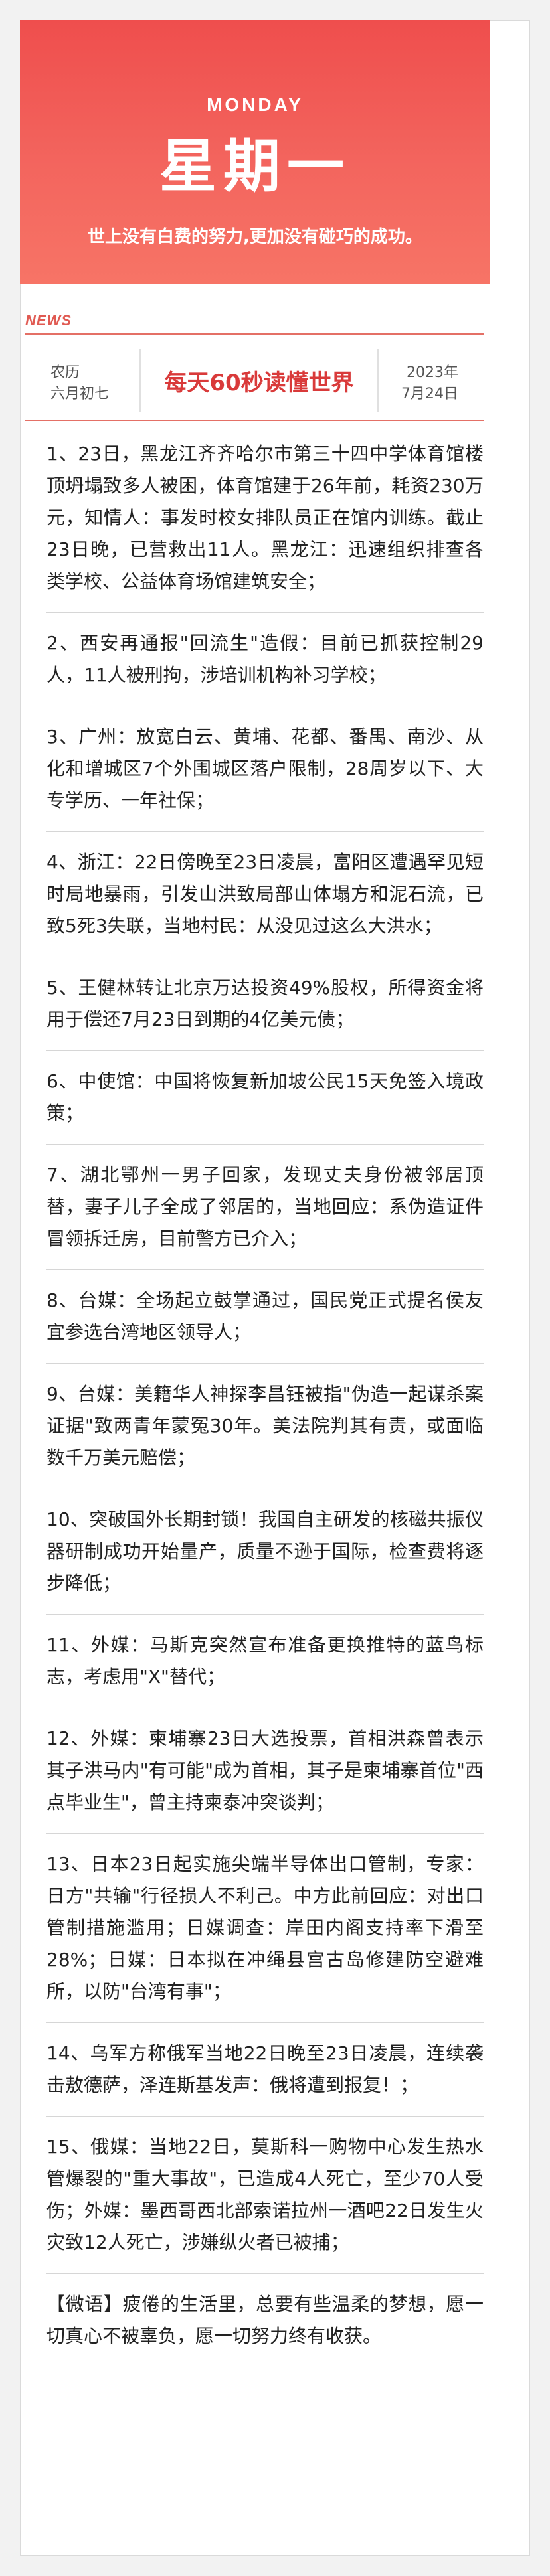 This screenshot has width=550, height=2576. I want to click on lunar-date: 农历 六月初七, so click(79, 383).